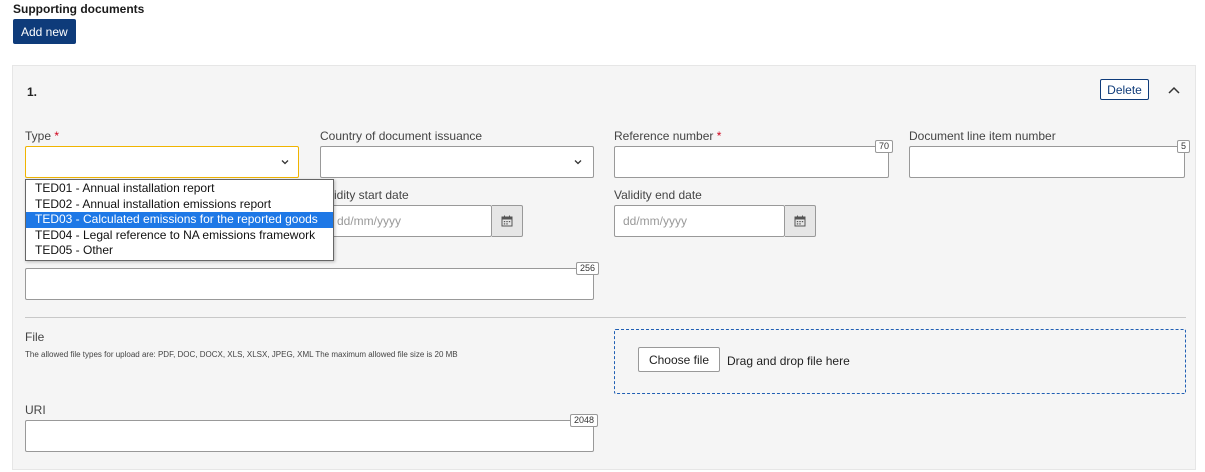 This screenshot has width=1205, height=472. Describe the element at coordinates (1174, 90) in the screenshot. I see `chevron-up-icon` at that location.